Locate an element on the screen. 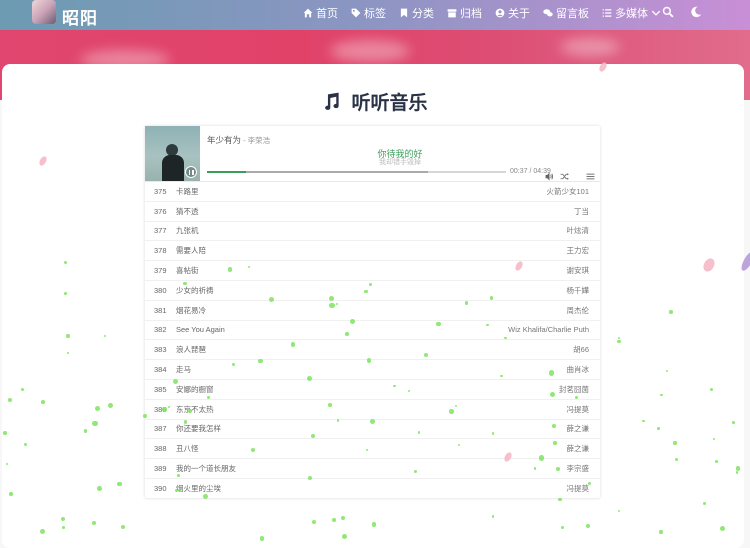  progress-played is located at coordinates (226, 172).